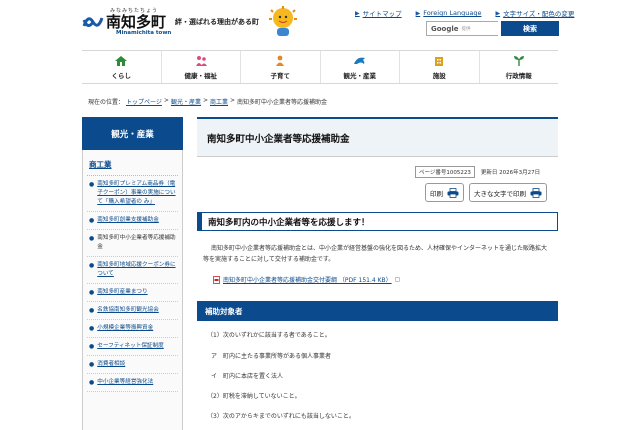 The width and height of the screenshot is (640, 430). I want to click on site-search: Google 提供 検索, so click(492, 28).